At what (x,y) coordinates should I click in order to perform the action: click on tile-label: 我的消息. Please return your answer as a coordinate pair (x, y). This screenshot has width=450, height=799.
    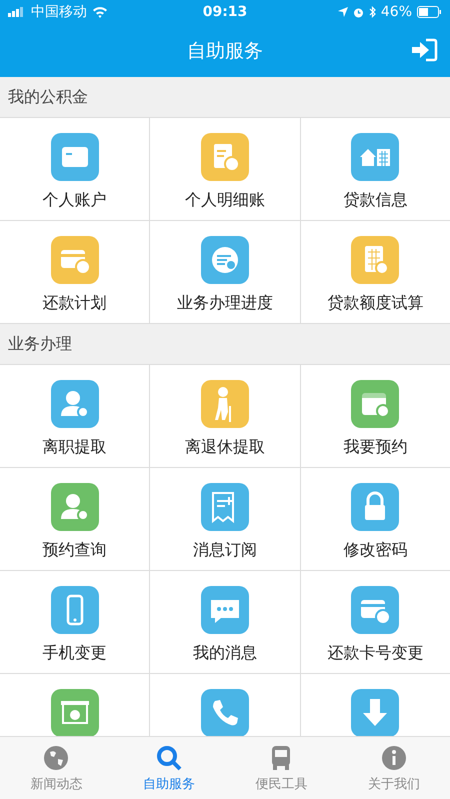
    Looking at the image, I should click on (224, 653).